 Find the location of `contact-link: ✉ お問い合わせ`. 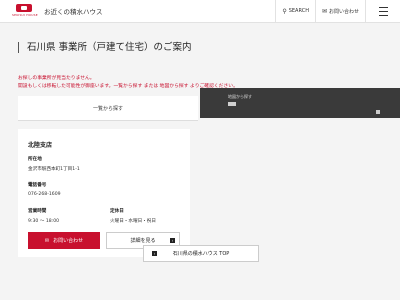

contact-link: ✉ お問い合わせ is located at coordinates (339, 11).